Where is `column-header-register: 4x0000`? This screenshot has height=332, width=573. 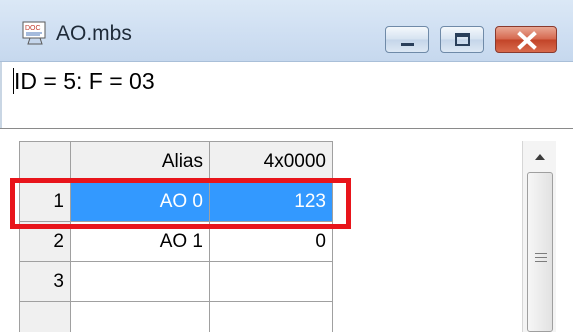
column-header-register: 4x0000 is located at coordinates (271, 161).